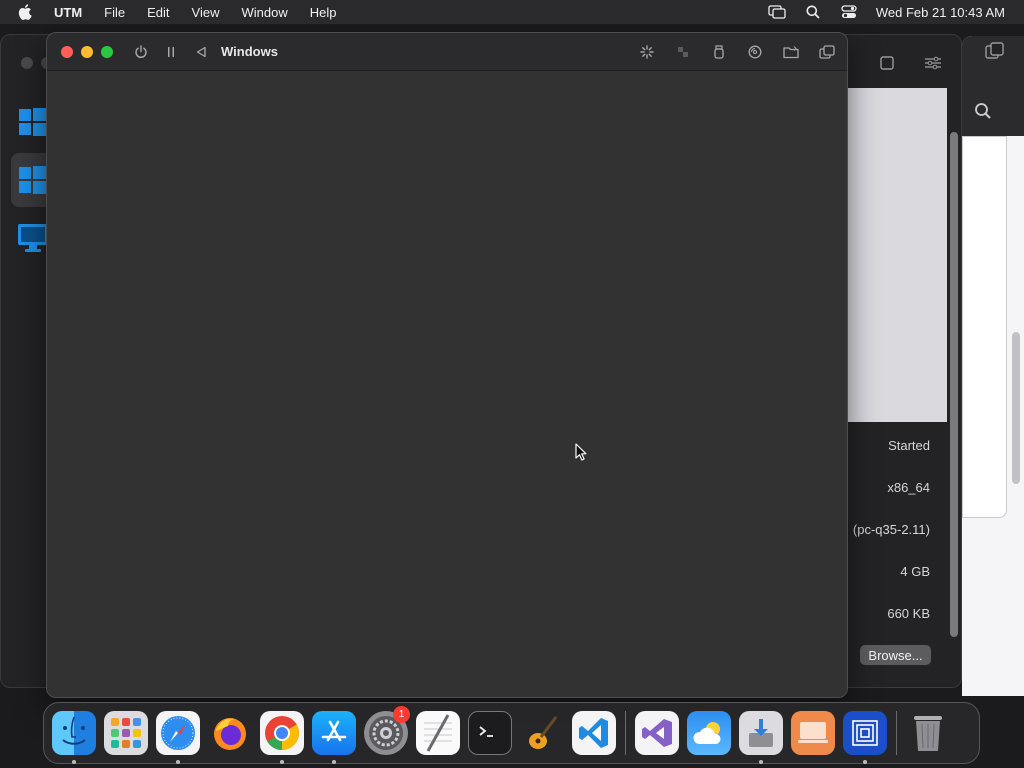  What do you see at coordinates (928, 733) in the screenshot?
I see `trash-icon` at bounding box center [928, 733].